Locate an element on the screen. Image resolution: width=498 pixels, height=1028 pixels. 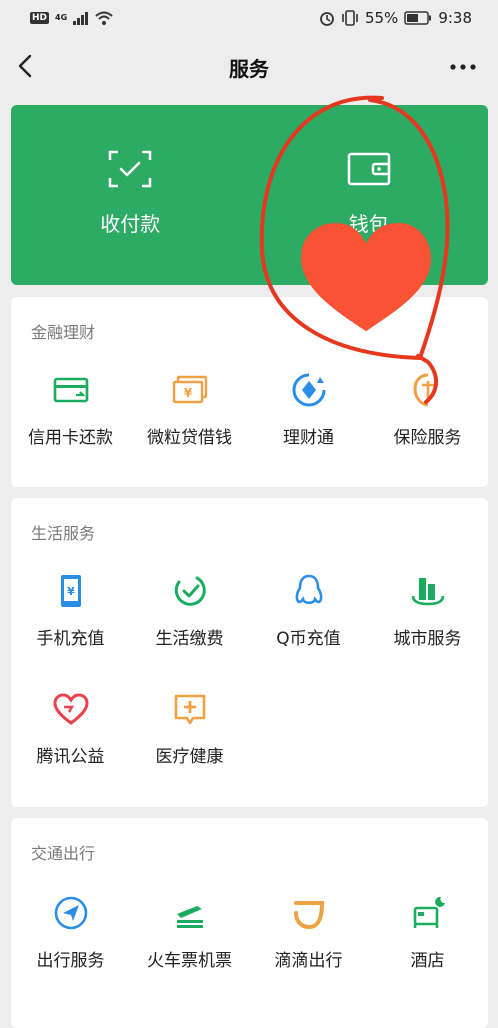
wealth-icon is located at coordinates (308, 390).